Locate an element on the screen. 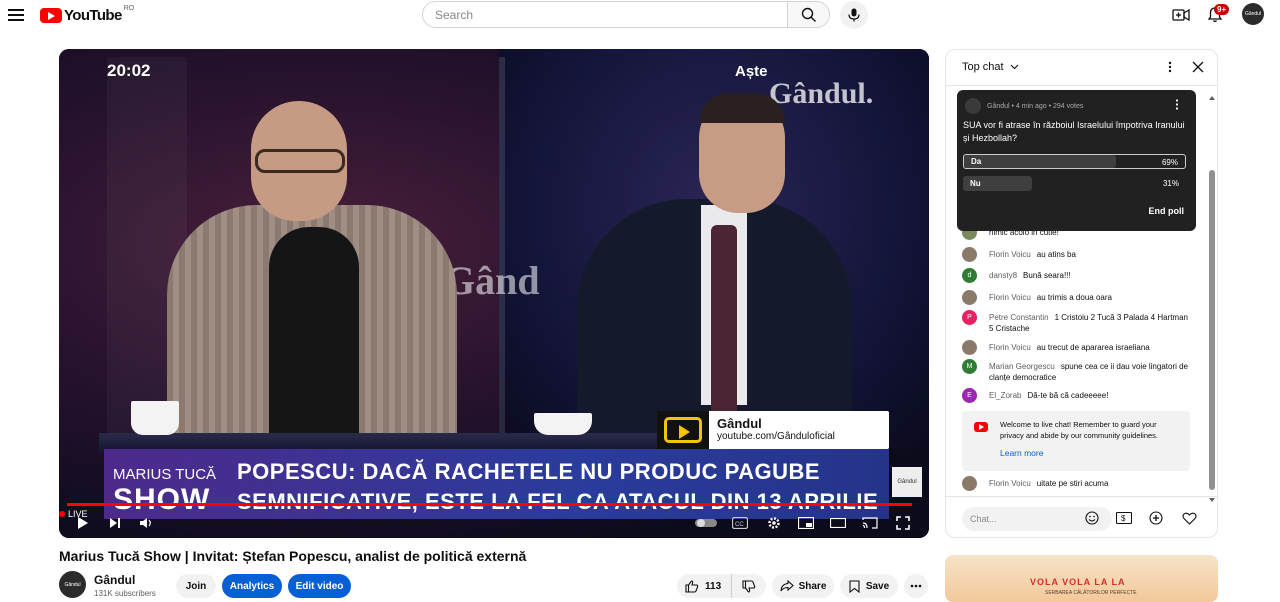  play-button is located at coordinates (83, 523).